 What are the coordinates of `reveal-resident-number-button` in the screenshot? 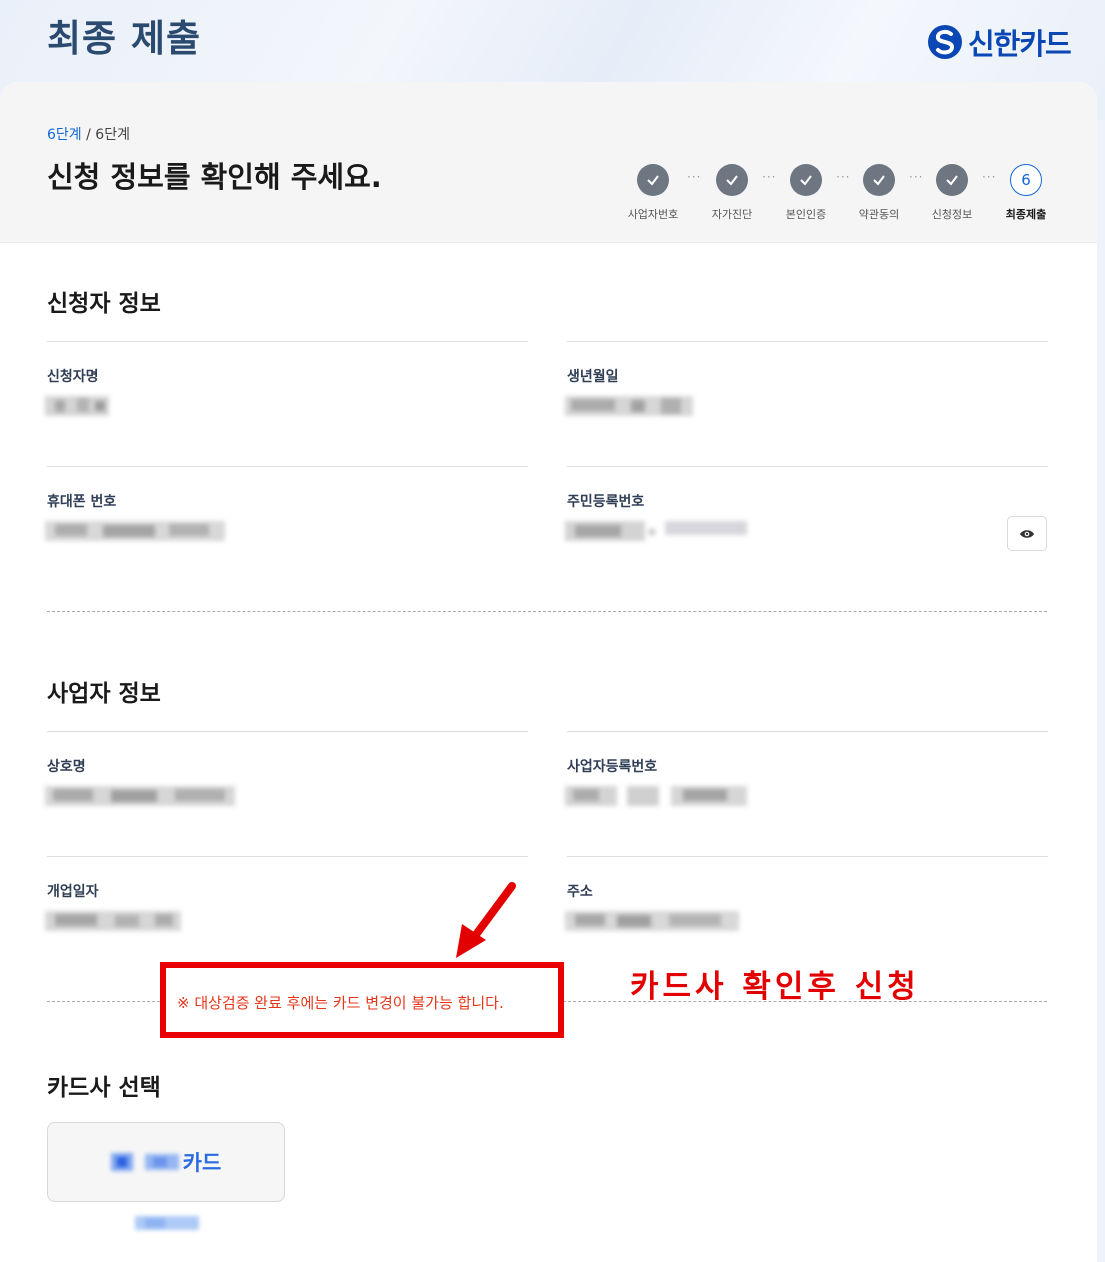 It's located at (1027, 533).